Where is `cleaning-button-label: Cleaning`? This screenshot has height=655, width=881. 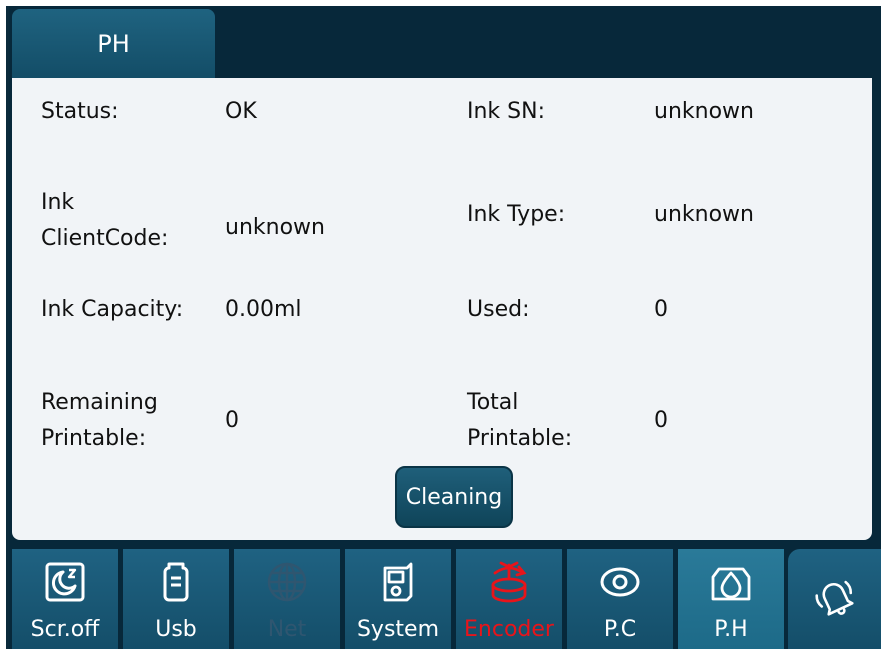
cleaning-button-label: Cleaning is located at coordinates (454, 497).